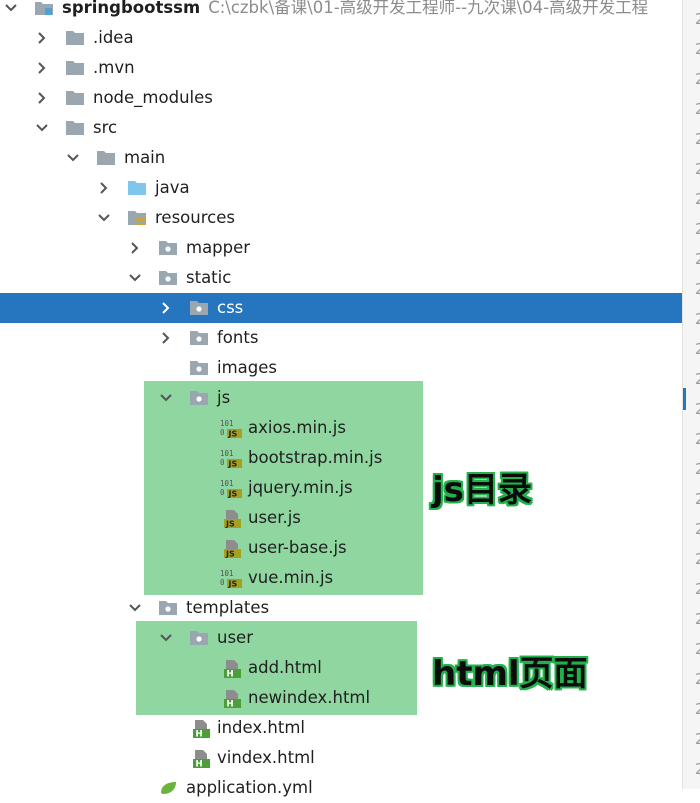  Describe the element at coordinates (341, 398) in the screenshot. I see `tree-item-js: js` at that location.